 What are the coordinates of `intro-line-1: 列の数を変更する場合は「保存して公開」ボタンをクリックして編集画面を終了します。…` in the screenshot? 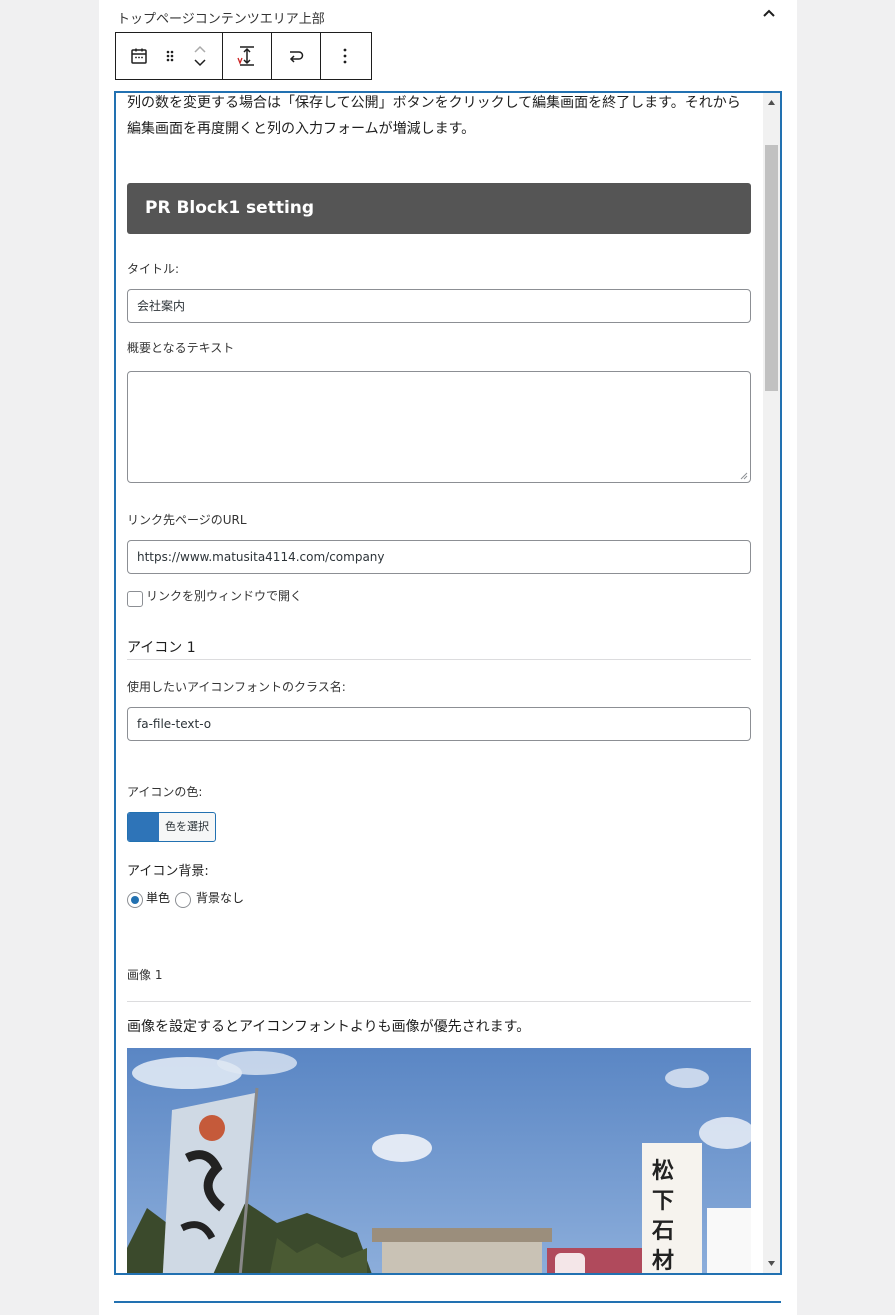 It's located at (434, 103).